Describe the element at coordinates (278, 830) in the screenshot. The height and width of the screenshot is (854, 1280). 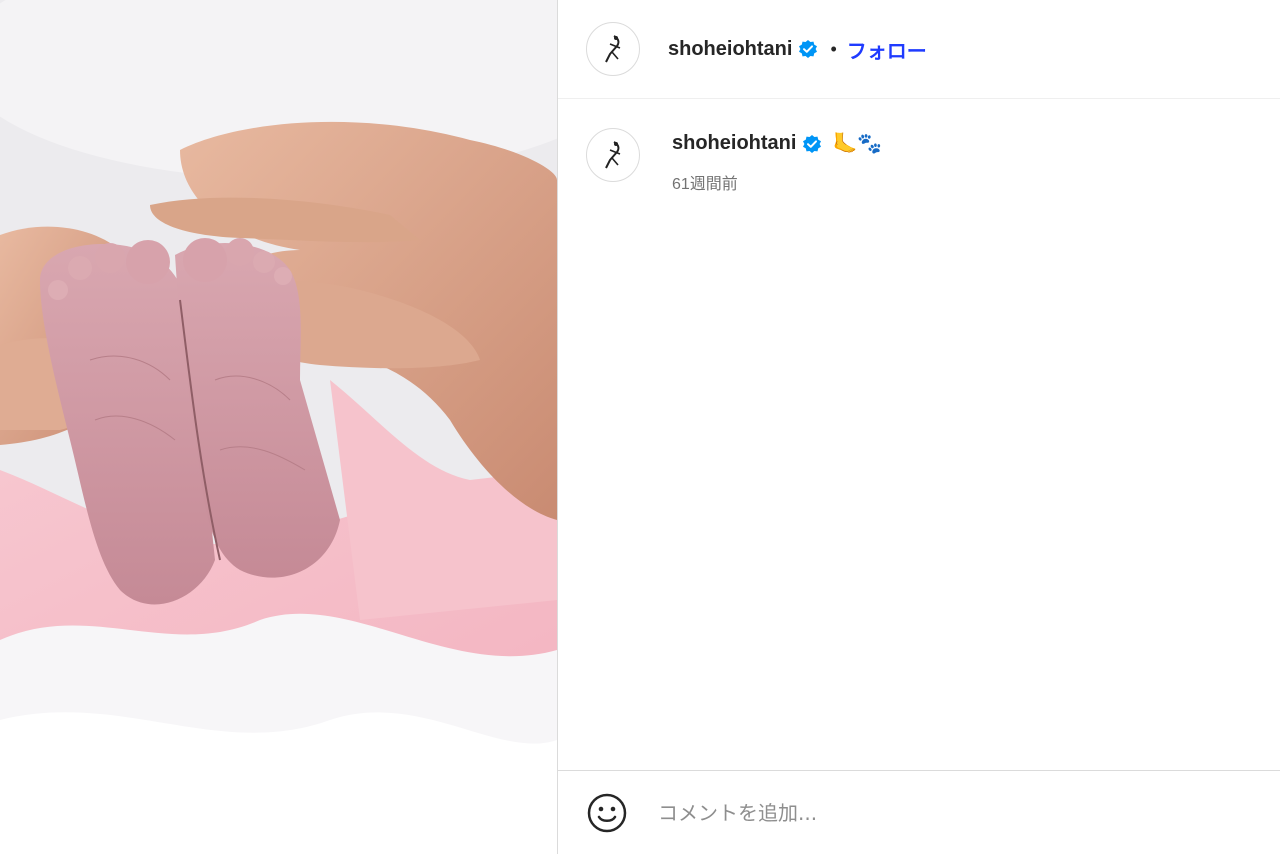
I see `carousel-indicator` at that location.